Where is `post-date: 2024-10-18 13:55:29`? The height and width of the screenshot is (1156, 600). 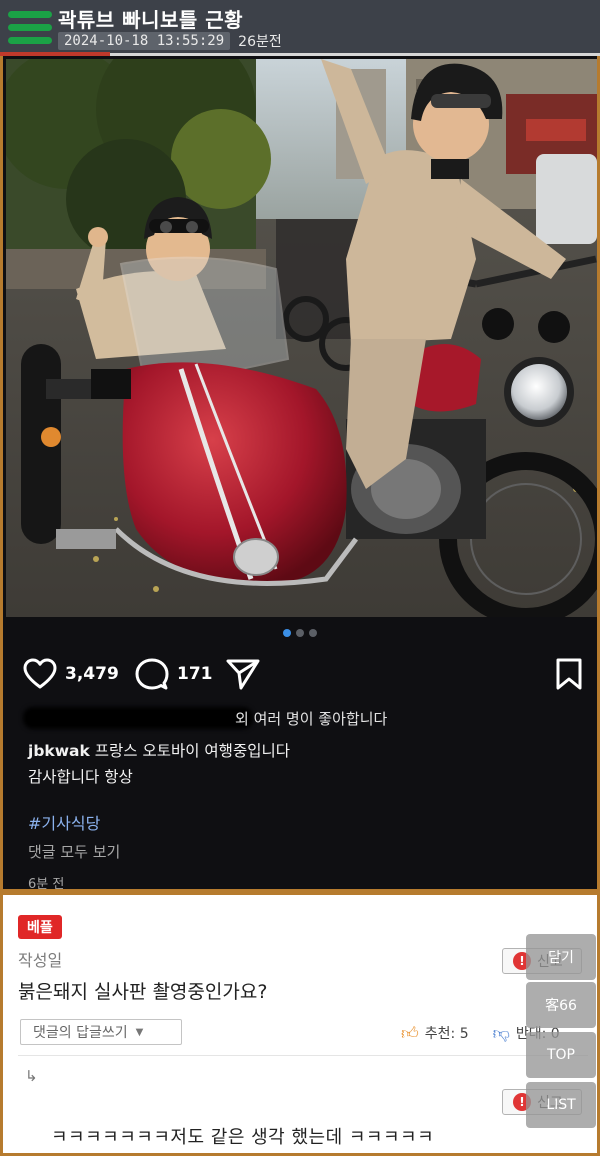
post-date: 2024-10-18 13:55:29 is located at coordinates (144, 41).